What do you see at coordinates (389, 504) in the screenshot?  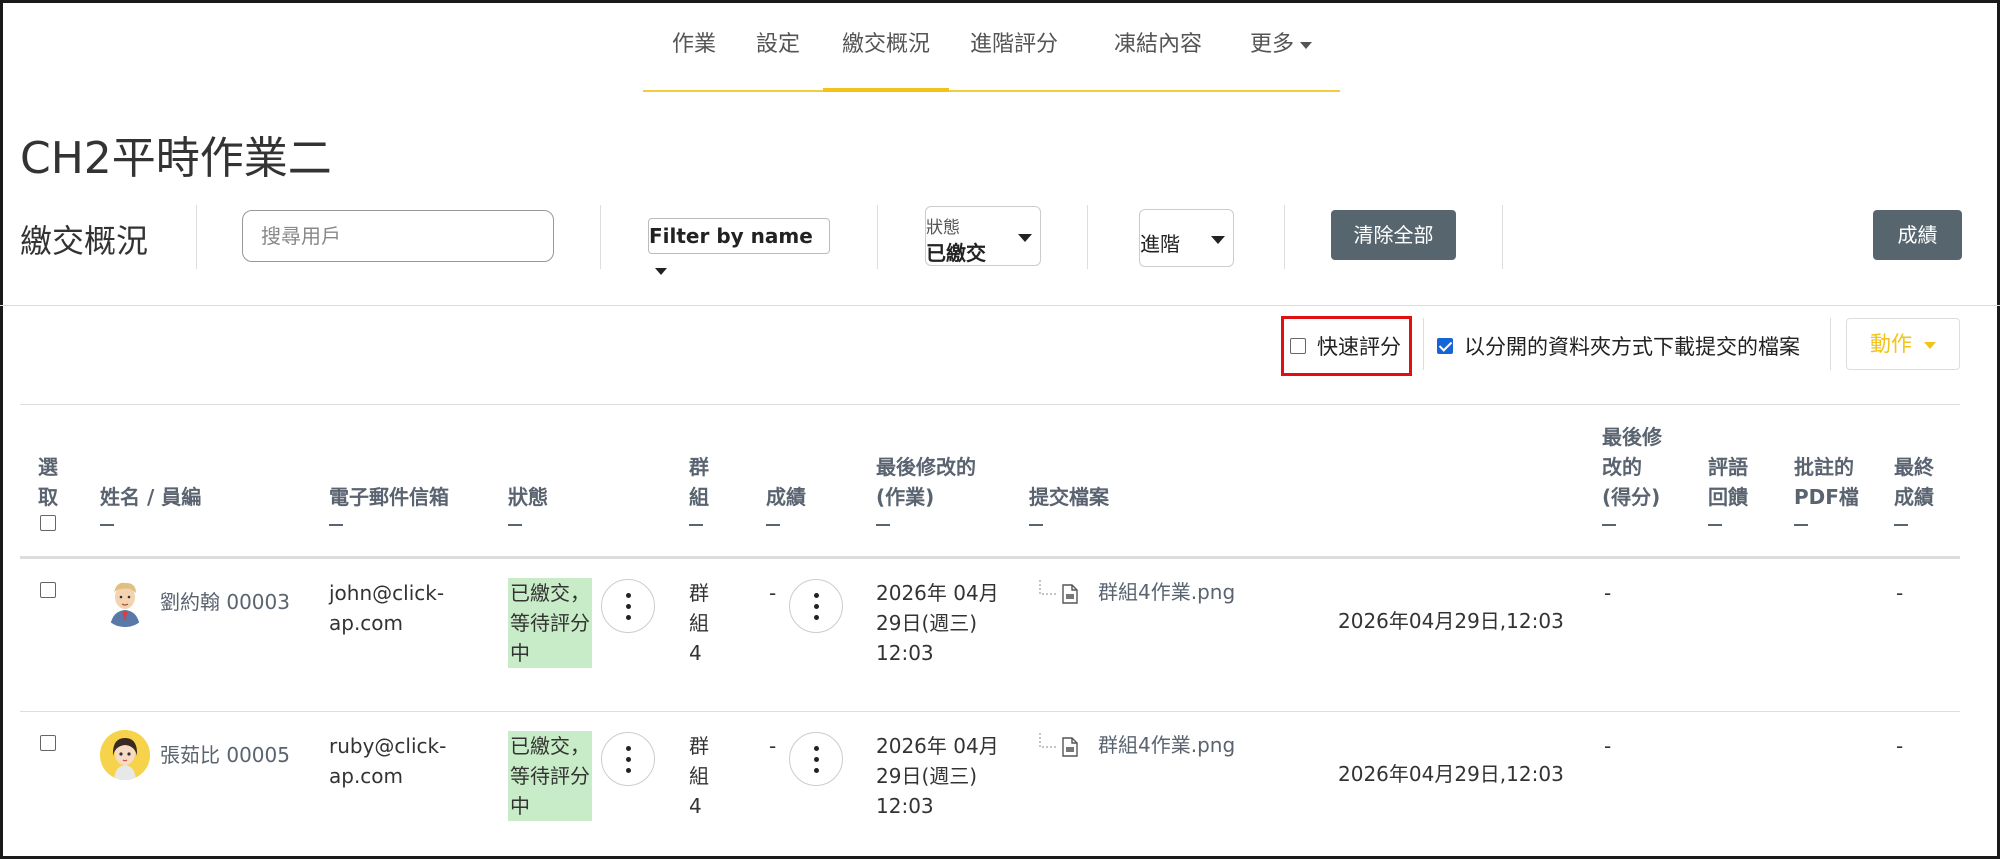 I see `th-email: 電子郵件信箱` at bounding box center [389, 504].